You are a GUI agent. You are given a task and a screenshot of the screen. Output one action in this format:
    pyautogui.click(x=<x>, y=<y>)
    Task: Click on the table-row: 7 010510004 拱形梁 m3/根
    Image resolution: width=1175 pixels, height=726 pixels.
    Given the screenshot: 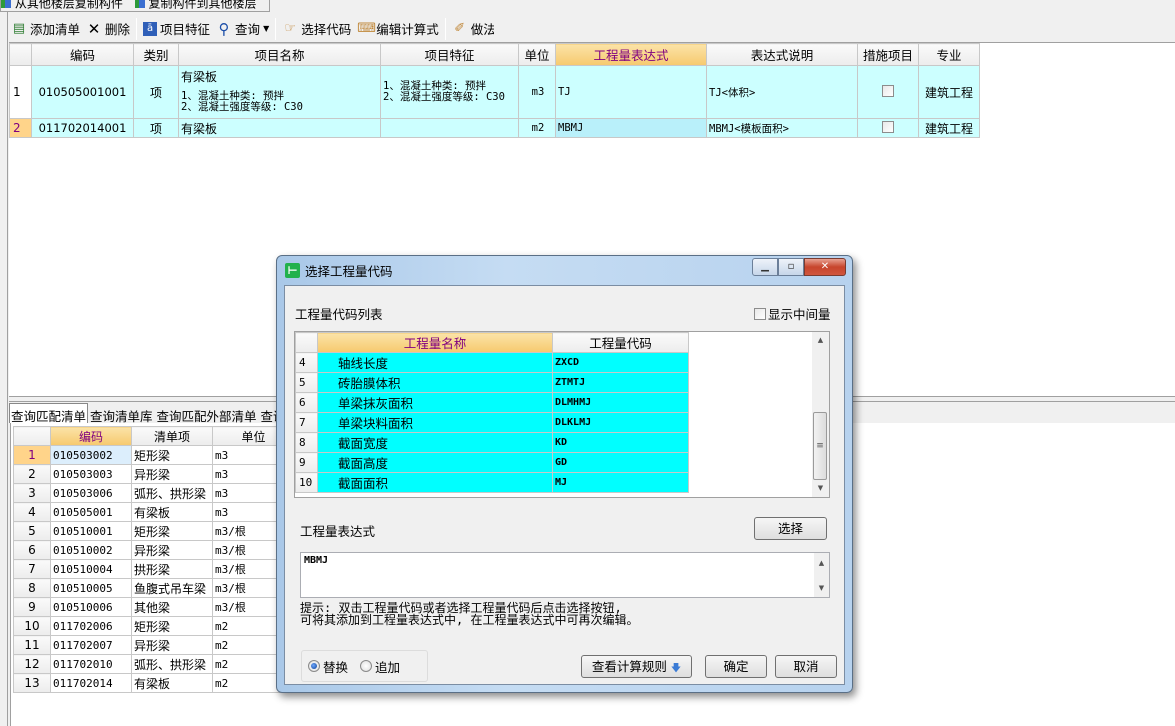 What is the action you would take?
    pyautogui.click(x=154, y=569)
    